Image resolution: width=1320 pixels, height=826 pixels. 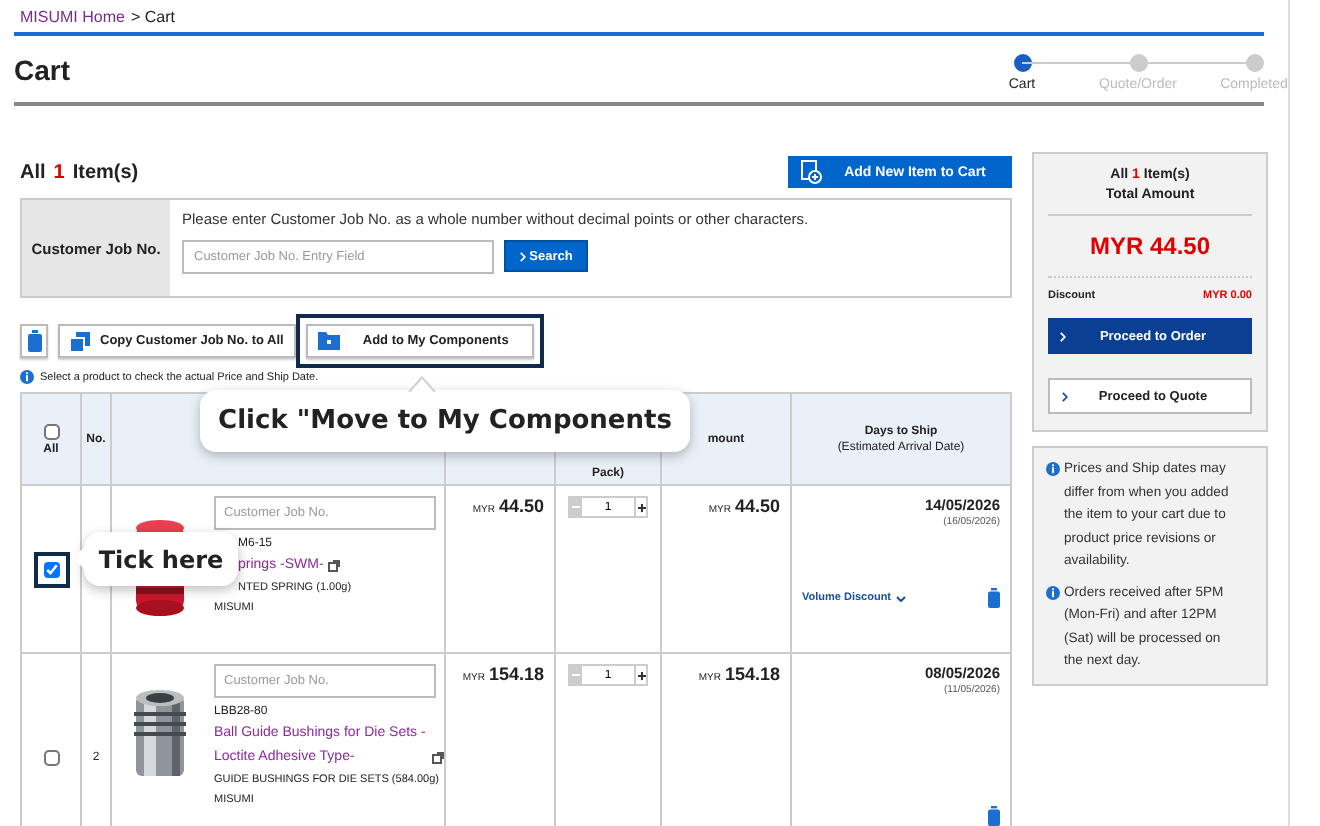 I want to click on callout-text: Click "Move to My Components, so click(x=445, y=421).